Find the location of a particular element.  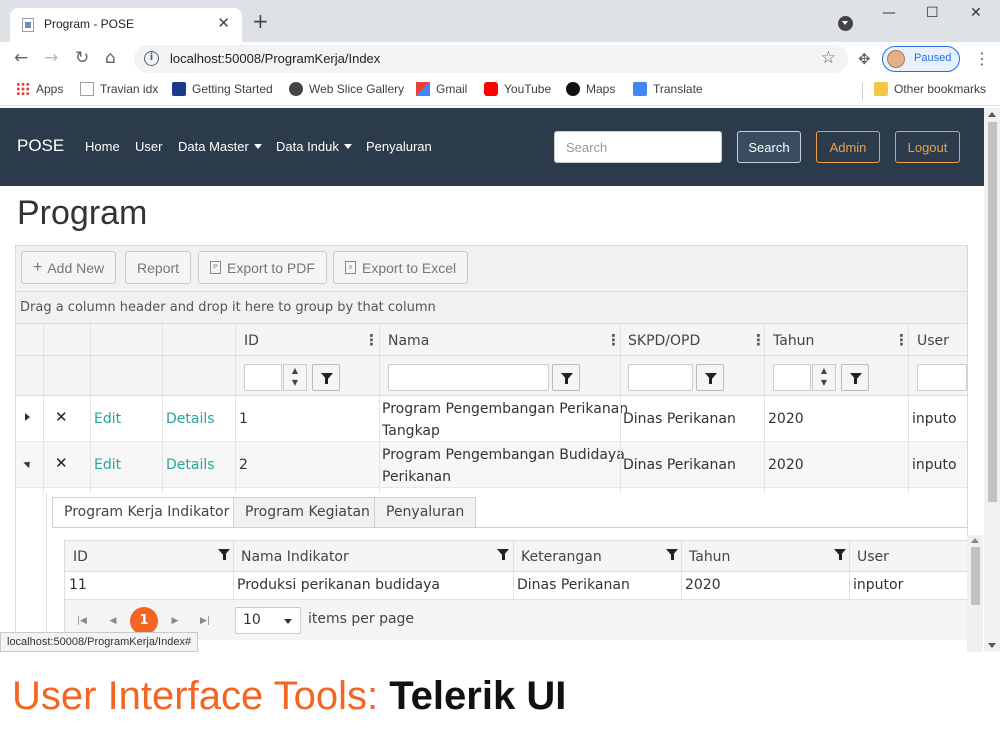

bookmark-translate: Translate is located at coordinates (668, 89).